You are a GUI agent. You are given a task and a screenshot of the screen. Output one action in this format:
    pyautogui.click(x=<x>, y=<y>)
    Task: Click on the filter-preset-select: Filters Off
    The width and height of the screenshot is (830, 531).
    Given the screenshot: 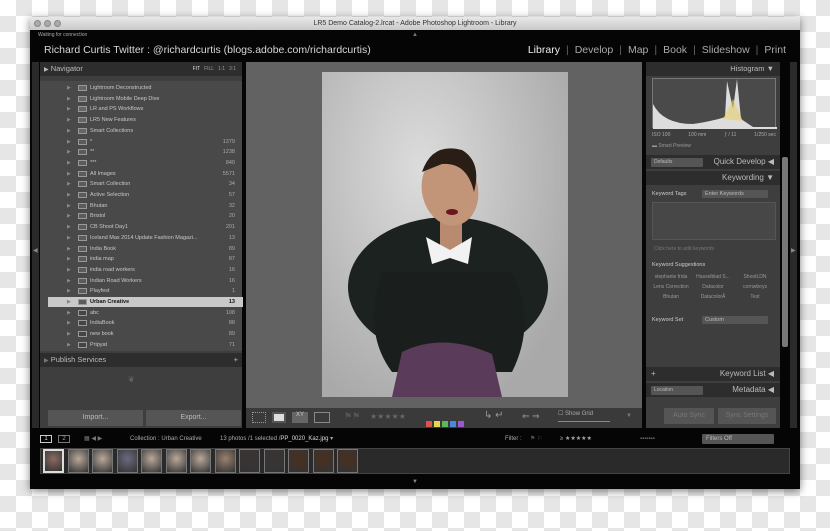 What is the action you would take?
    pyautogui.click(x=738, y=439)
    